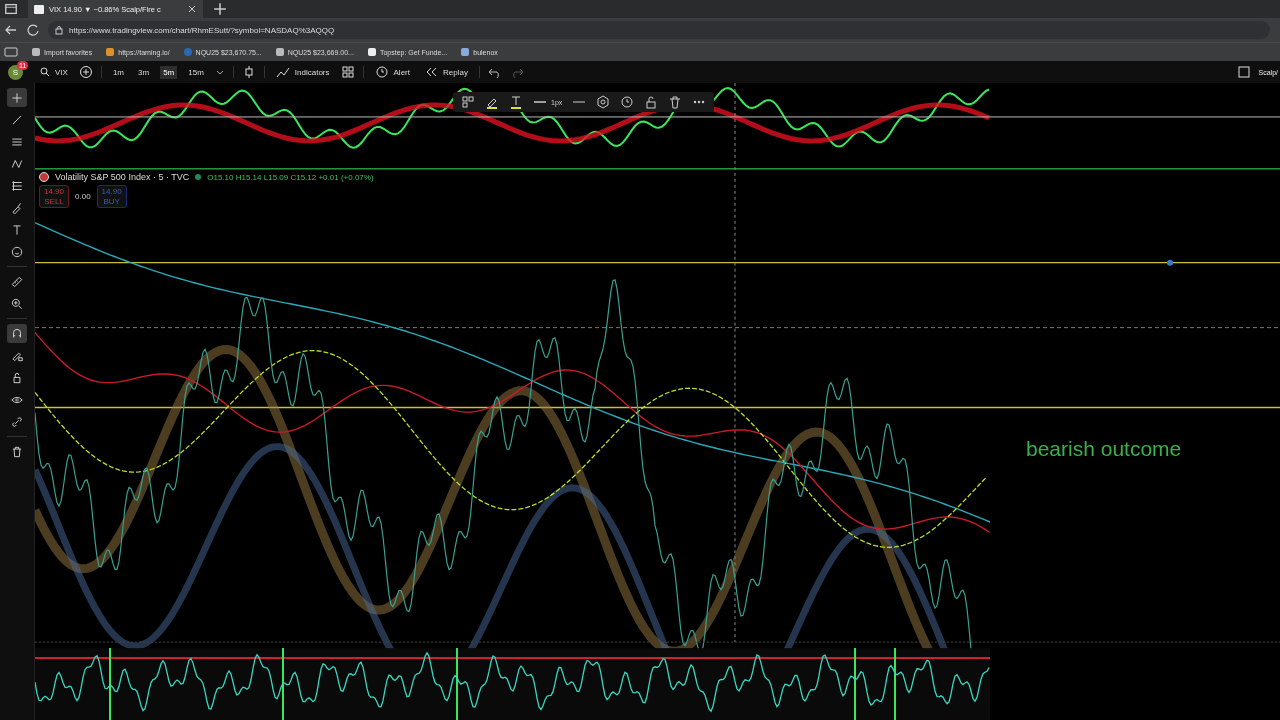  Describe the element at coordinates (17, 281) in the screenshot. I see `ruler-icon` at that location.